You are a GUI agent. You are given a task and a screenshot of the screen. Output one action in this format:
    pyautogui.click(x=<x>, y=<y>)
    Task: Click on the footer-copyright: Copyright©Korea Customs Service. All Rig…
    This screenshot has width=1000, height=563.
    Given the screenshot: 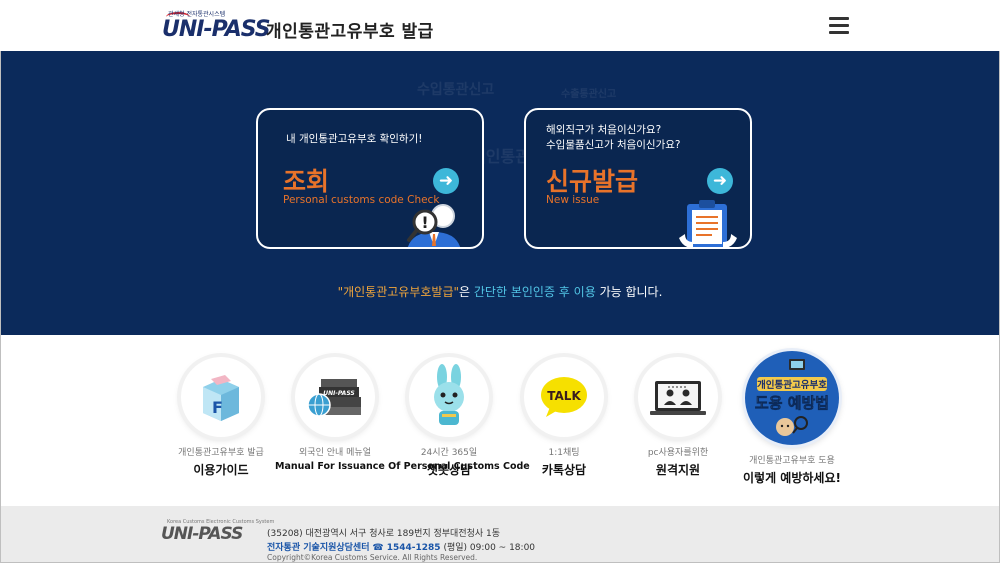 What is the action you would take?
    pyautogui.click(x=372, y=557)
    